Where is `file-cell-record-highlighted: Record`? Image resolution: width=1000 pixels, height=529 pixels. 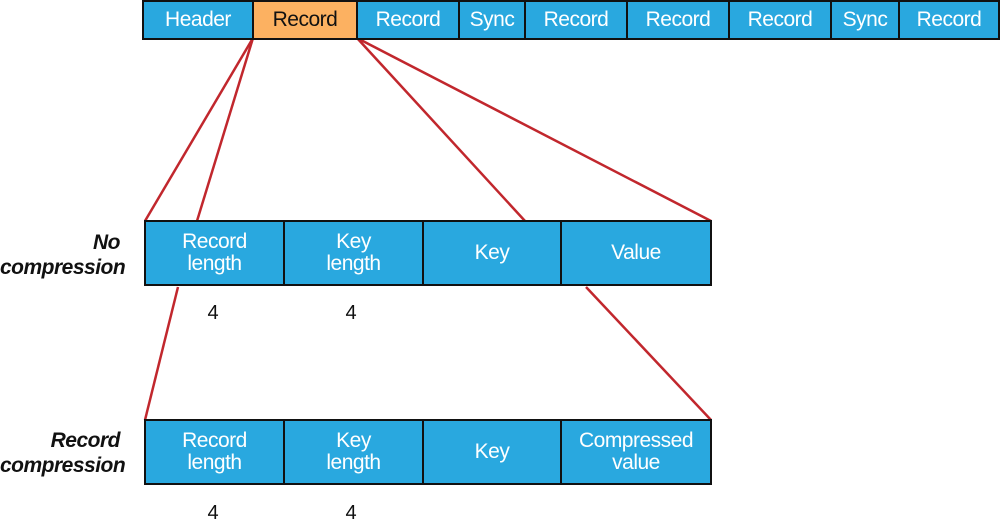
file-cell-record-highlighted: Record is located at coordinates (306, 20).